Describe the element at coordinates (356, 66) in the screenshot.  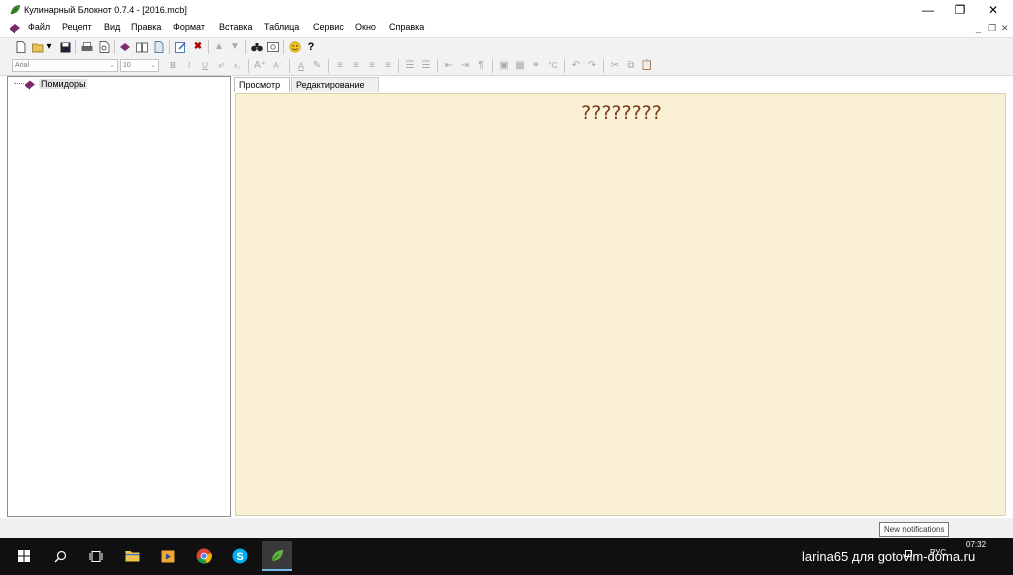
I see `align-center-icon: ≡` at that location.